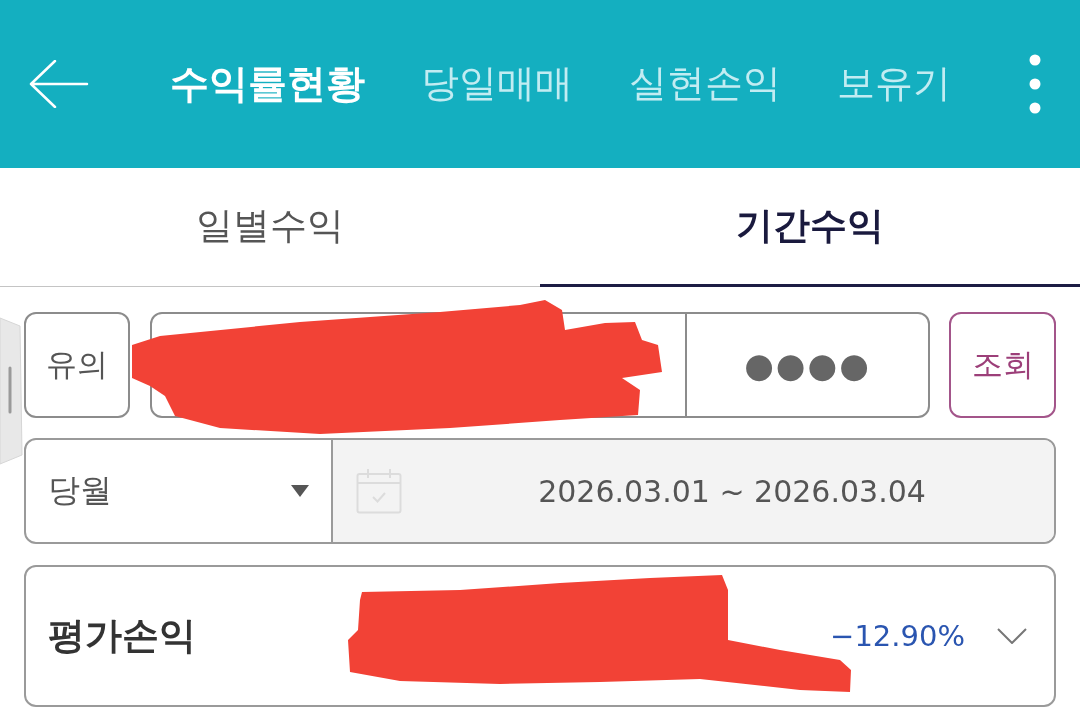 The image size is (1080, 717). Describe the element at coordinates (11, 391) in the screenshot. I see `side-handle` at that location.